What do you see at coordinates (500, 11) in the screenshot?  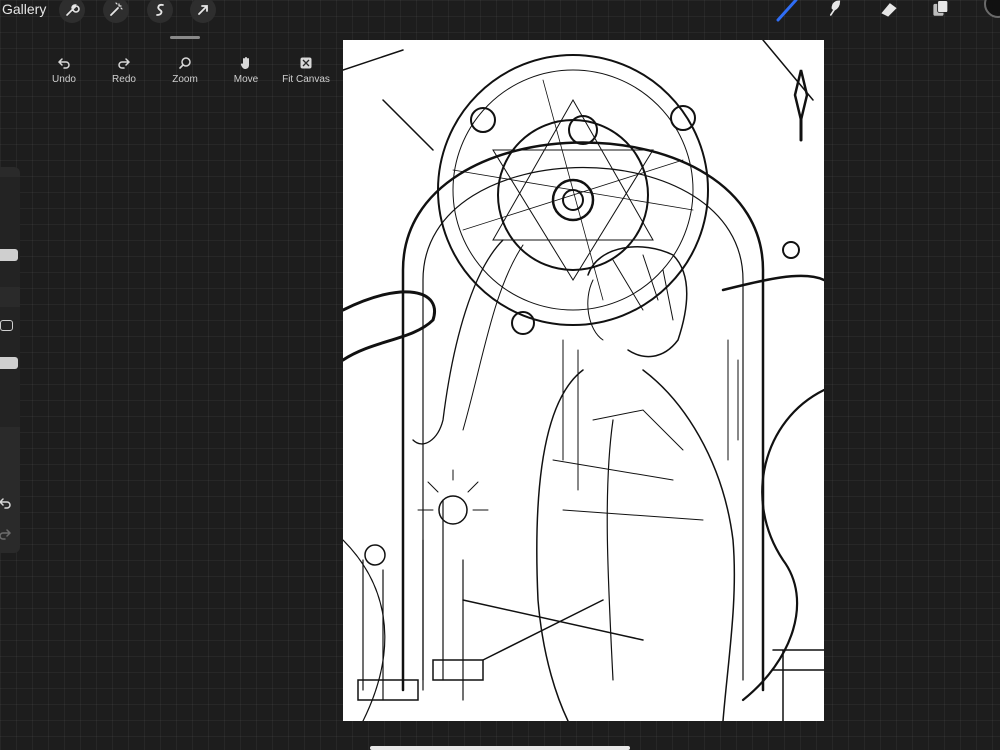 I see `top-toolbar: Gallery` at bounding box center [500, 11].